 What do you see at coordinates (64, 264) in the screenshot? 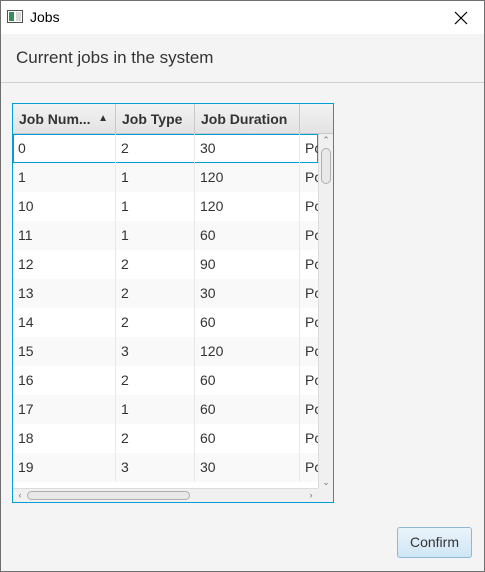
I see `cell-job-number: 12` at bounding box center [64, 264].